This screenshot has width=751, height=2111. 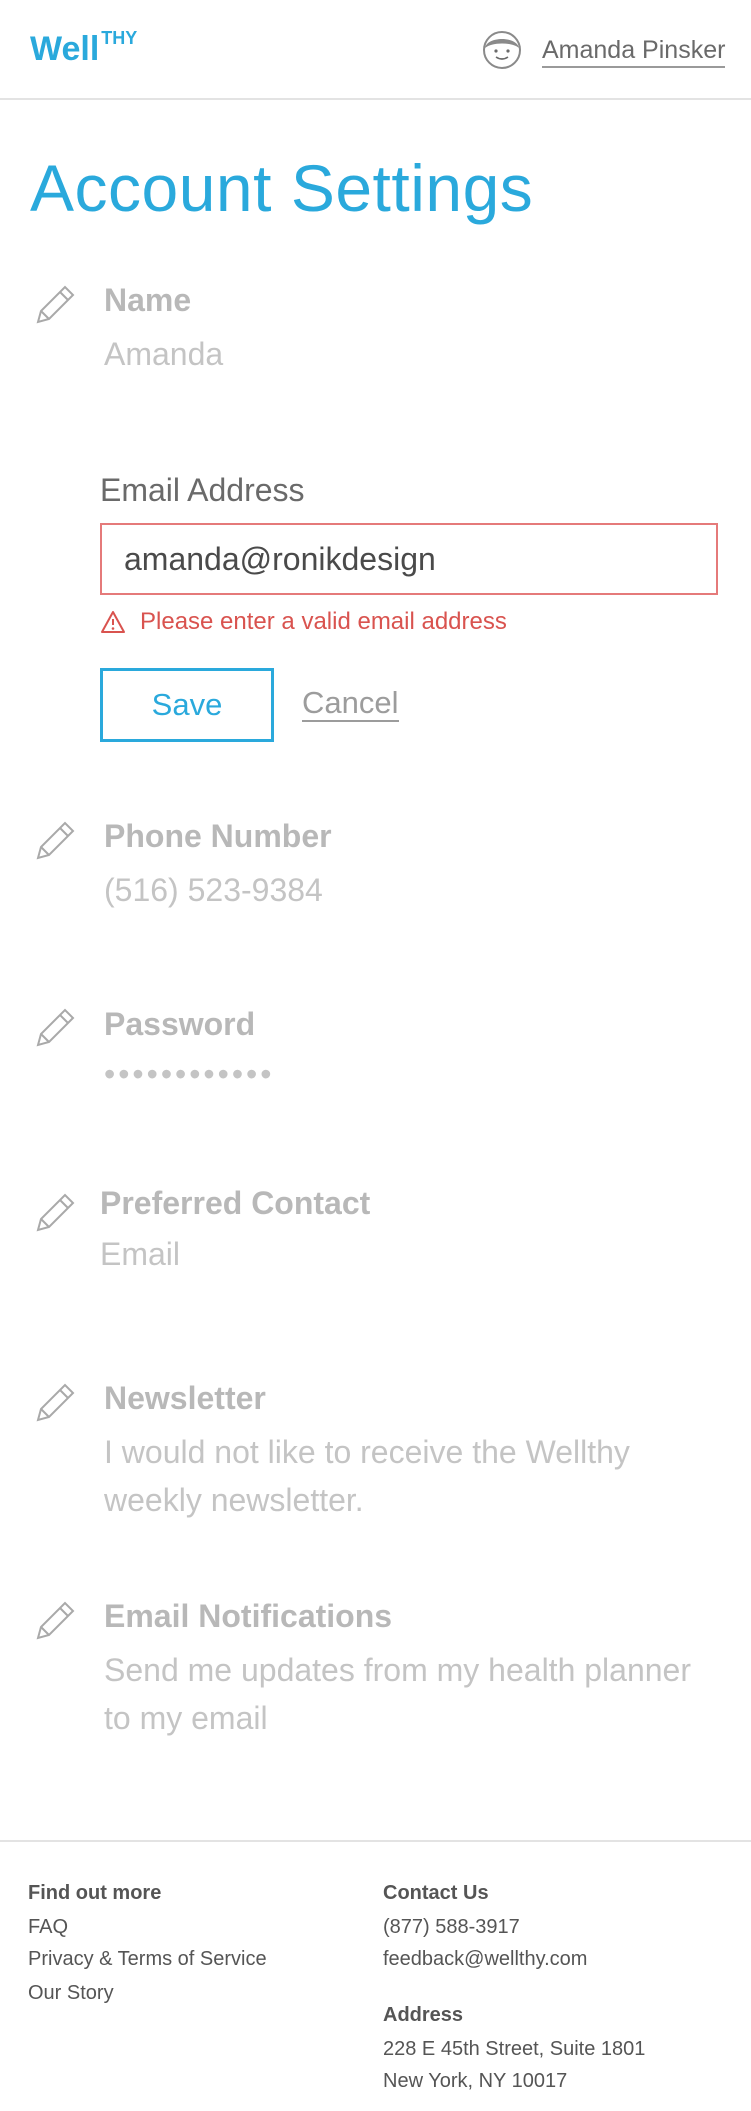 I want to click on name-label: Name, so click(x=148, y=300).